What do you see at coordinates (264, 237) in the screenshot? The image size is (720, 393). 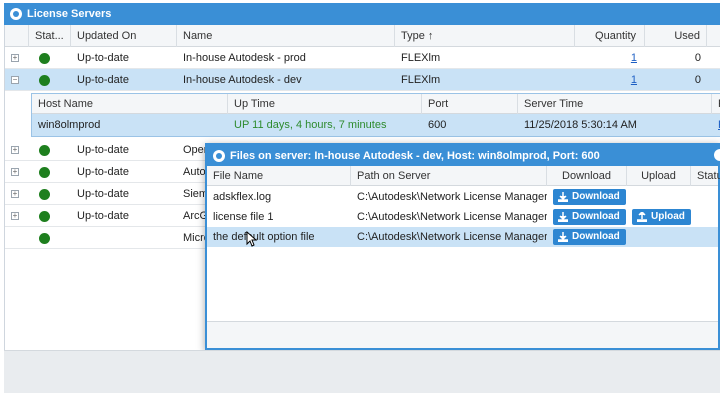 I see `cell-file-name: the default option file` at bounding box center [264, 237].